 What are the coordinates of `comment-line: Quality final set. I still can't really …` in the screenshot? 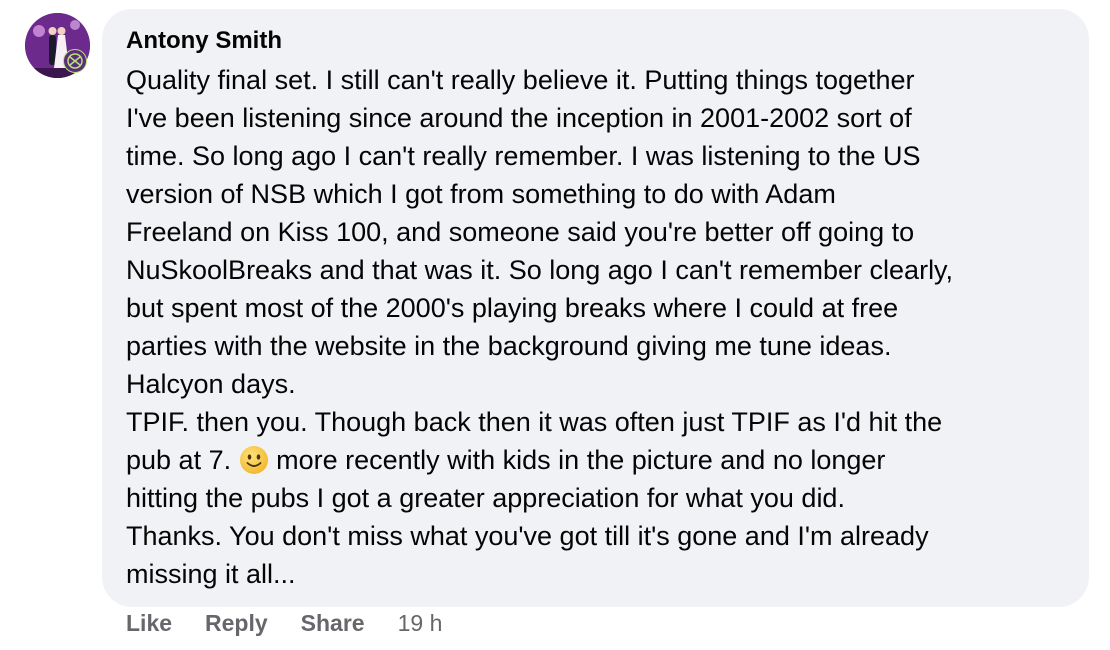 It's located at (520, 80).